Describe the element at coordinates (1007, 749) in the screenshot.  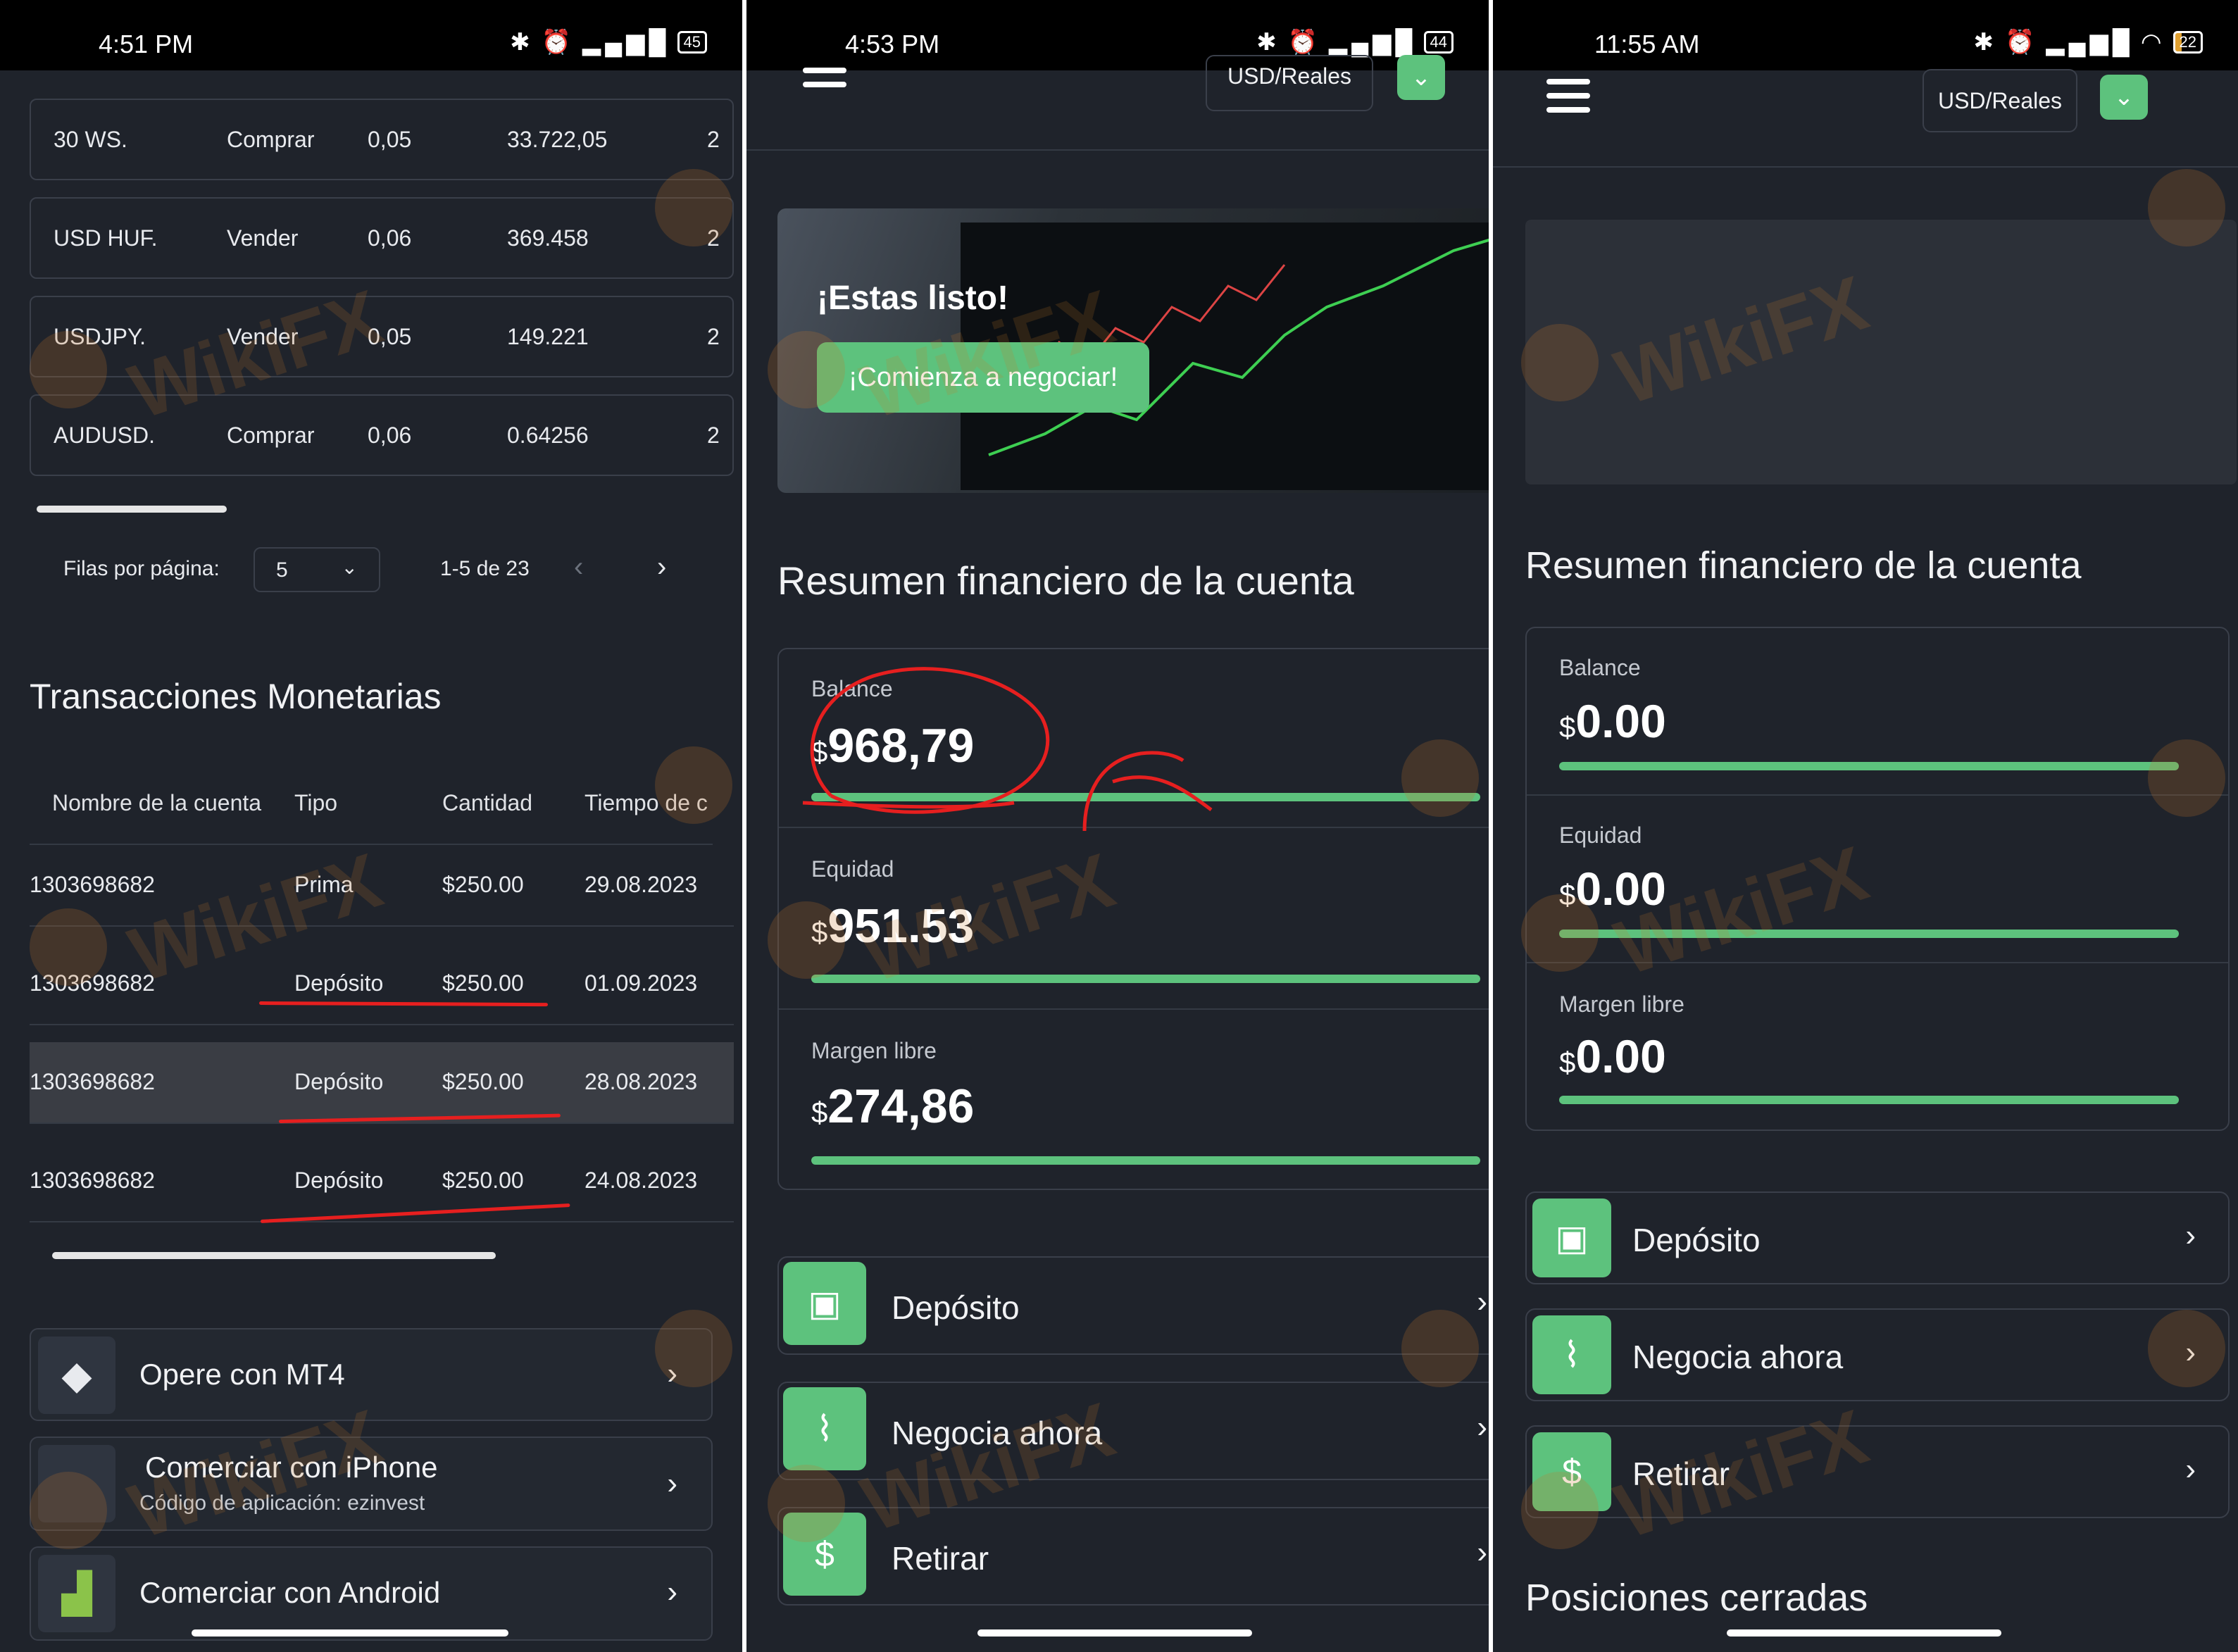
I see `annotation-circle` at that location.